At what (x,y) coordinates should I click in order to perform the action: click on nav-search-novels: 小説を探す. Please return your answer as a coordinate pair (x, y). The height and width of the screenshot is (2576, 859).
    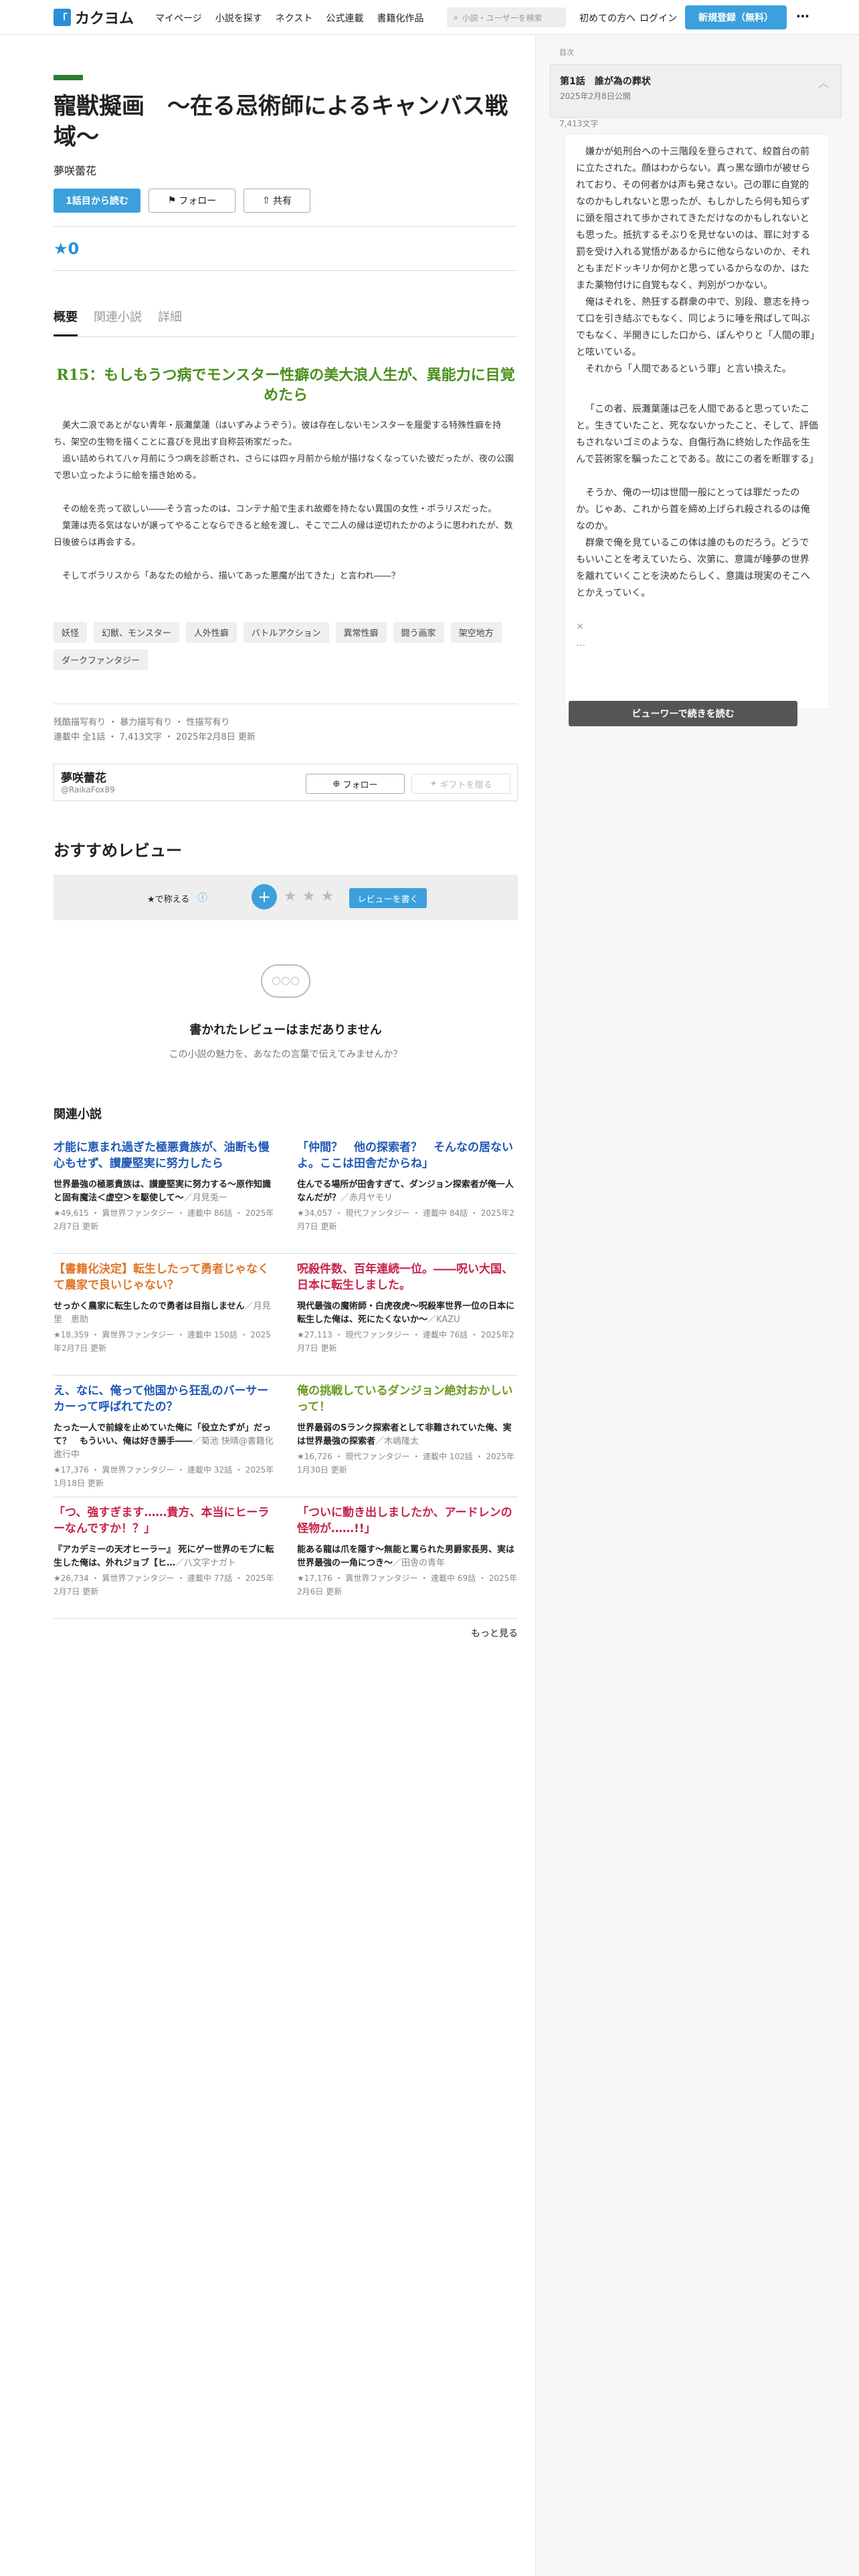
    Looking at the image, I should click on (239, 18).